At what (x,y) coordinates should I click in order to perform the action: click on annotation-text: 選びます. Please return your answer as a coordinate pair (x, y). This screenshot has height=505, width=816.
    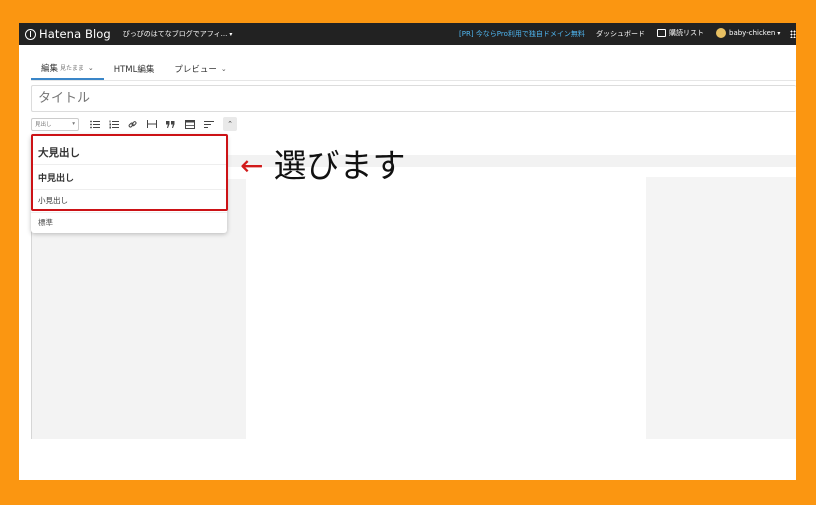
    Looking at the image, I should click on (339, 165).